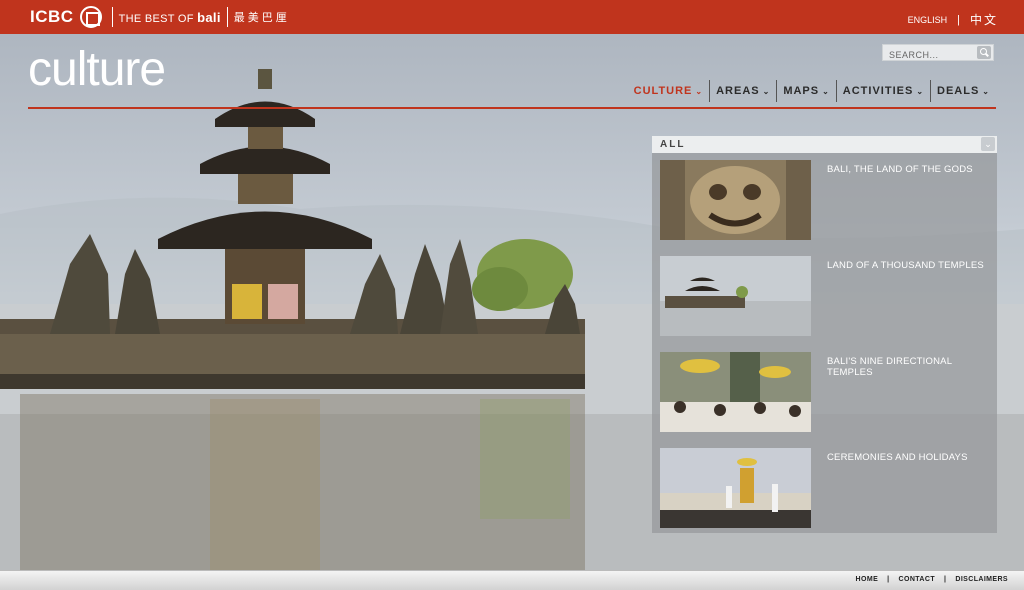 The height and width of the screenshot is (590, 1024). I want to click on article-title: LAND OF A THOUSAND TEMPLES, so click(905, 265).